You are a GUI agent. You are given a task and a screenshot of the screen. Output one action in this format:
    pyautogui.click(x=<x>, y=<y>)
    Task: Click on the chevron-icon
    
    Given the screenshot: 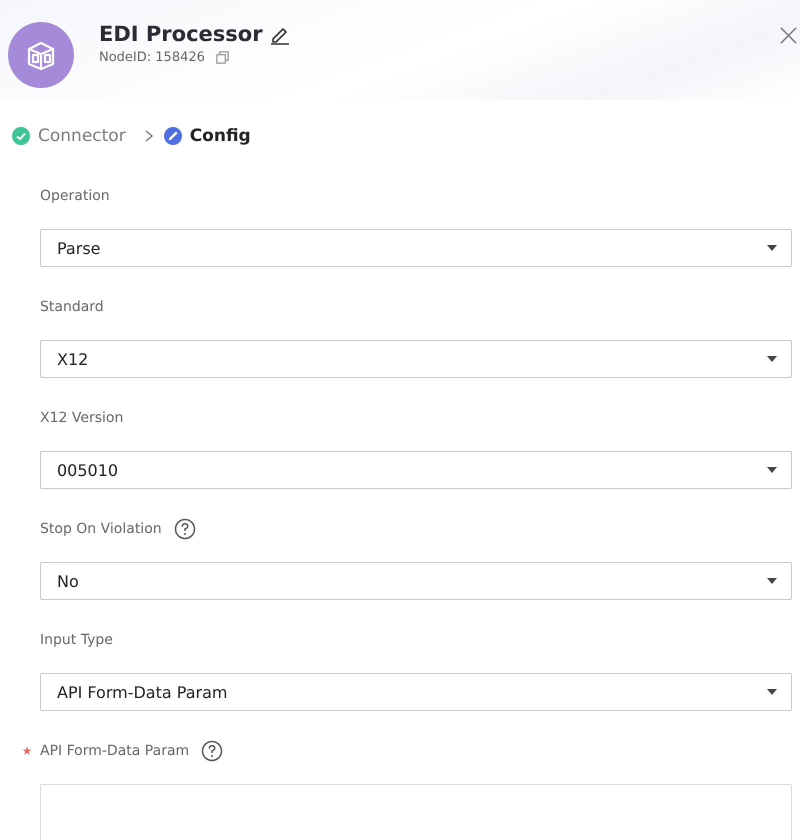 What is the action you would take?
    pyautogui.click(x=149, y=136)
    